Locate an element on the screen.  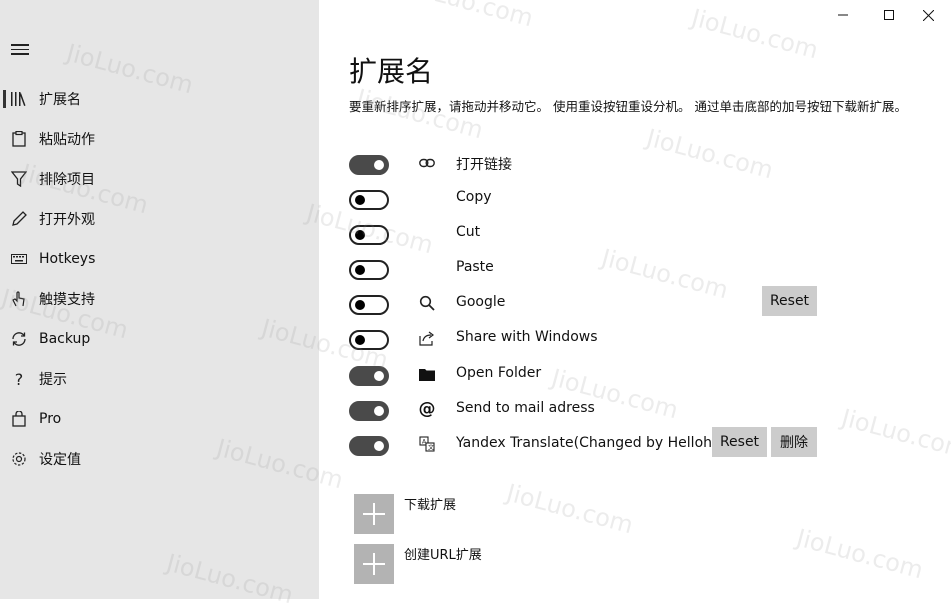
download-extension-label: 下载扩展 is located at coordinates (430, 505).